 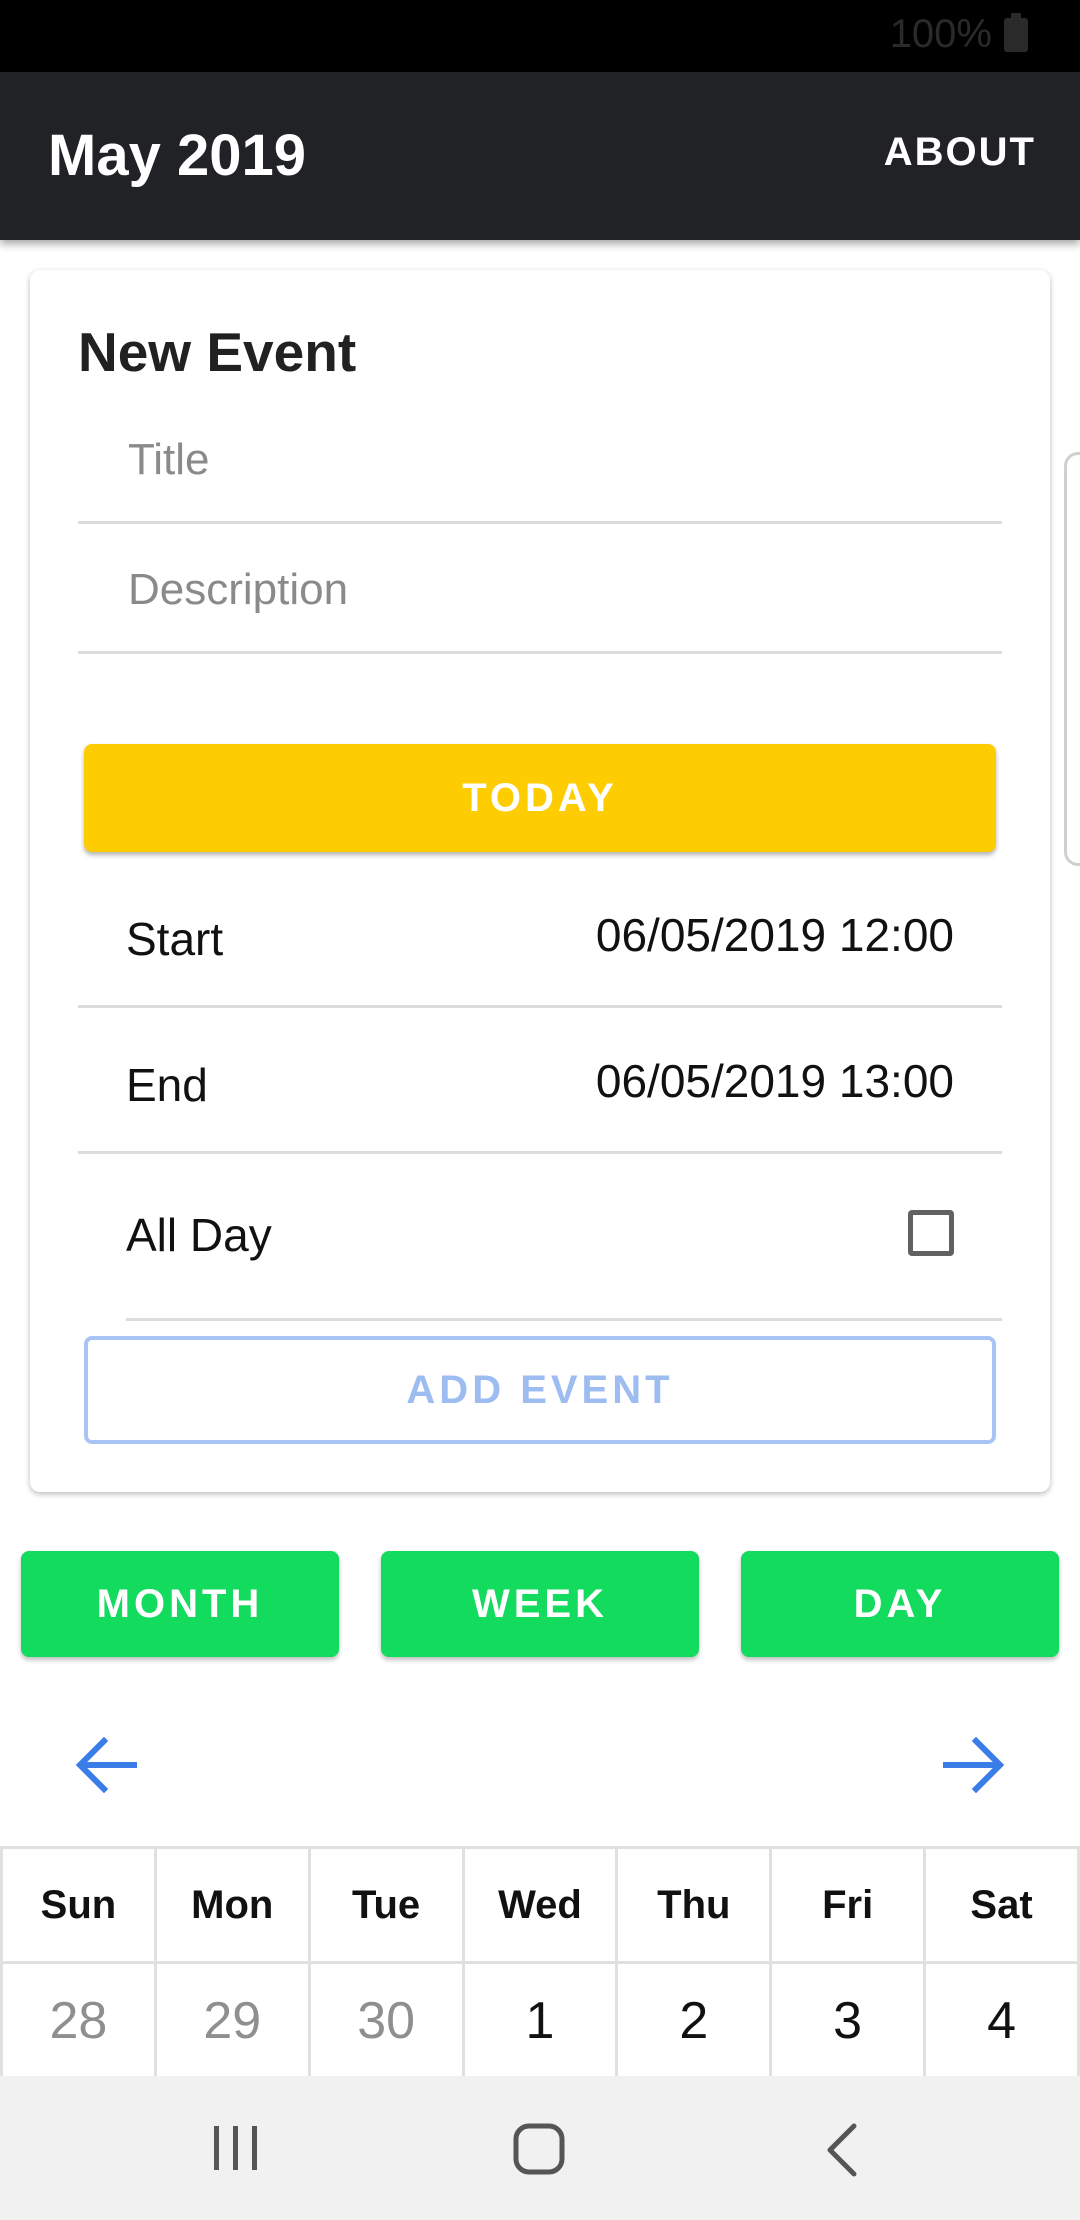 What do you see at coordinates (1001, 1905) in the screenshot?
I see `weekday-header: Sat` at bounding box center [1001, 1905].